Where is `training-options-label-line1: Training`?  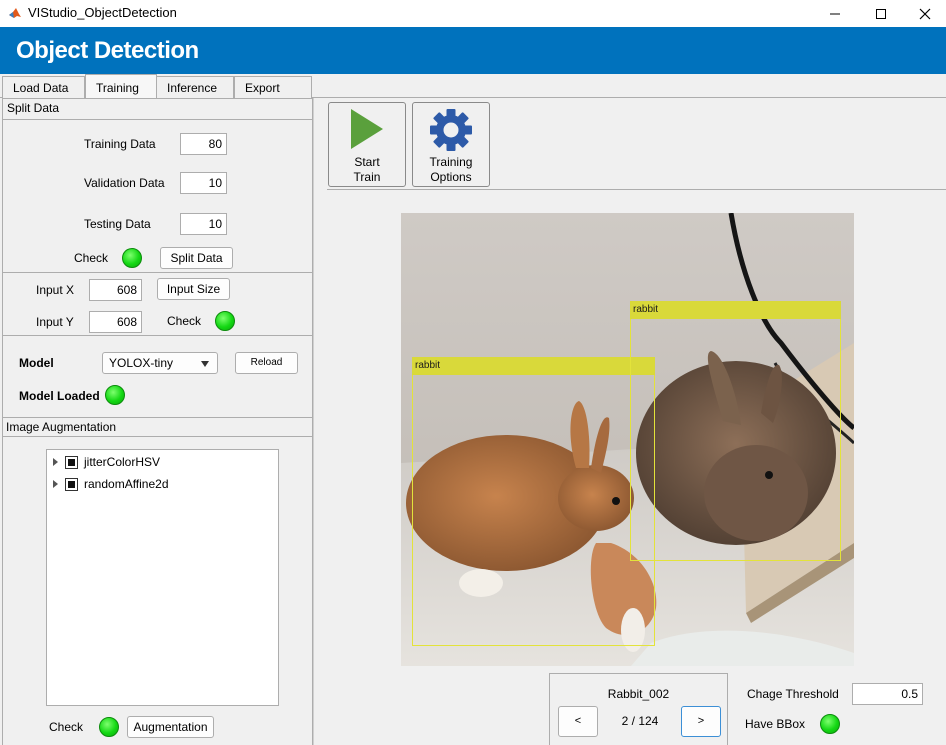 training-options-label-line1: Training is located at coordinates (451, 162).